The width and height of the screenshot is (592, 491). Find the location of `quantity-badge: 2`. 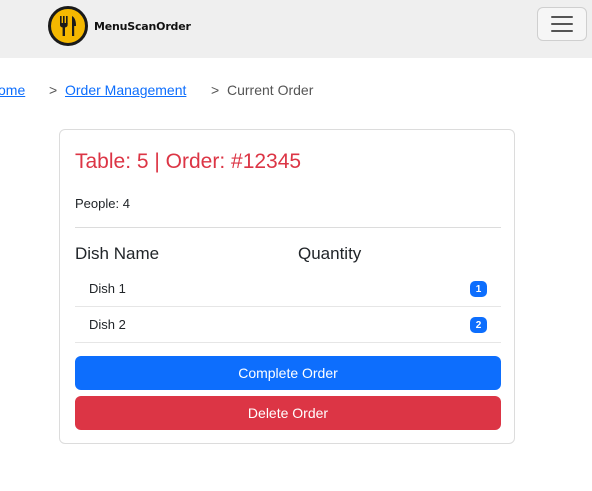

quantity-badge: 2 is located at coordinates (478, 325).